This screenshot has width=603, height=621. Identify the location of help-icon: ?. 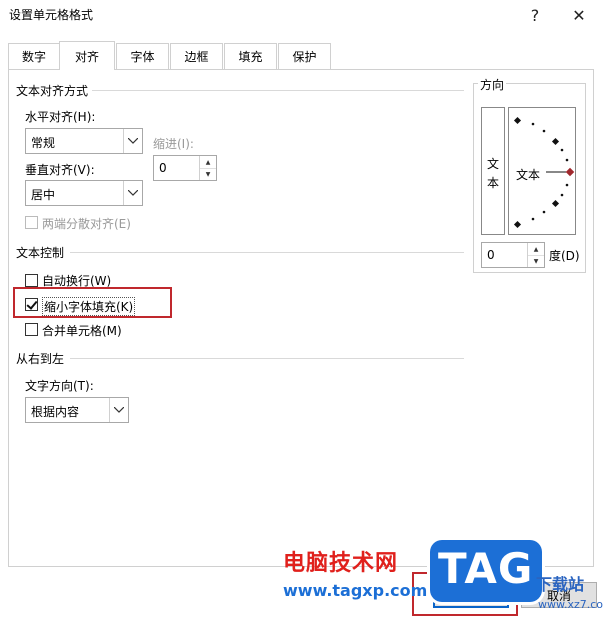
(535, 15).